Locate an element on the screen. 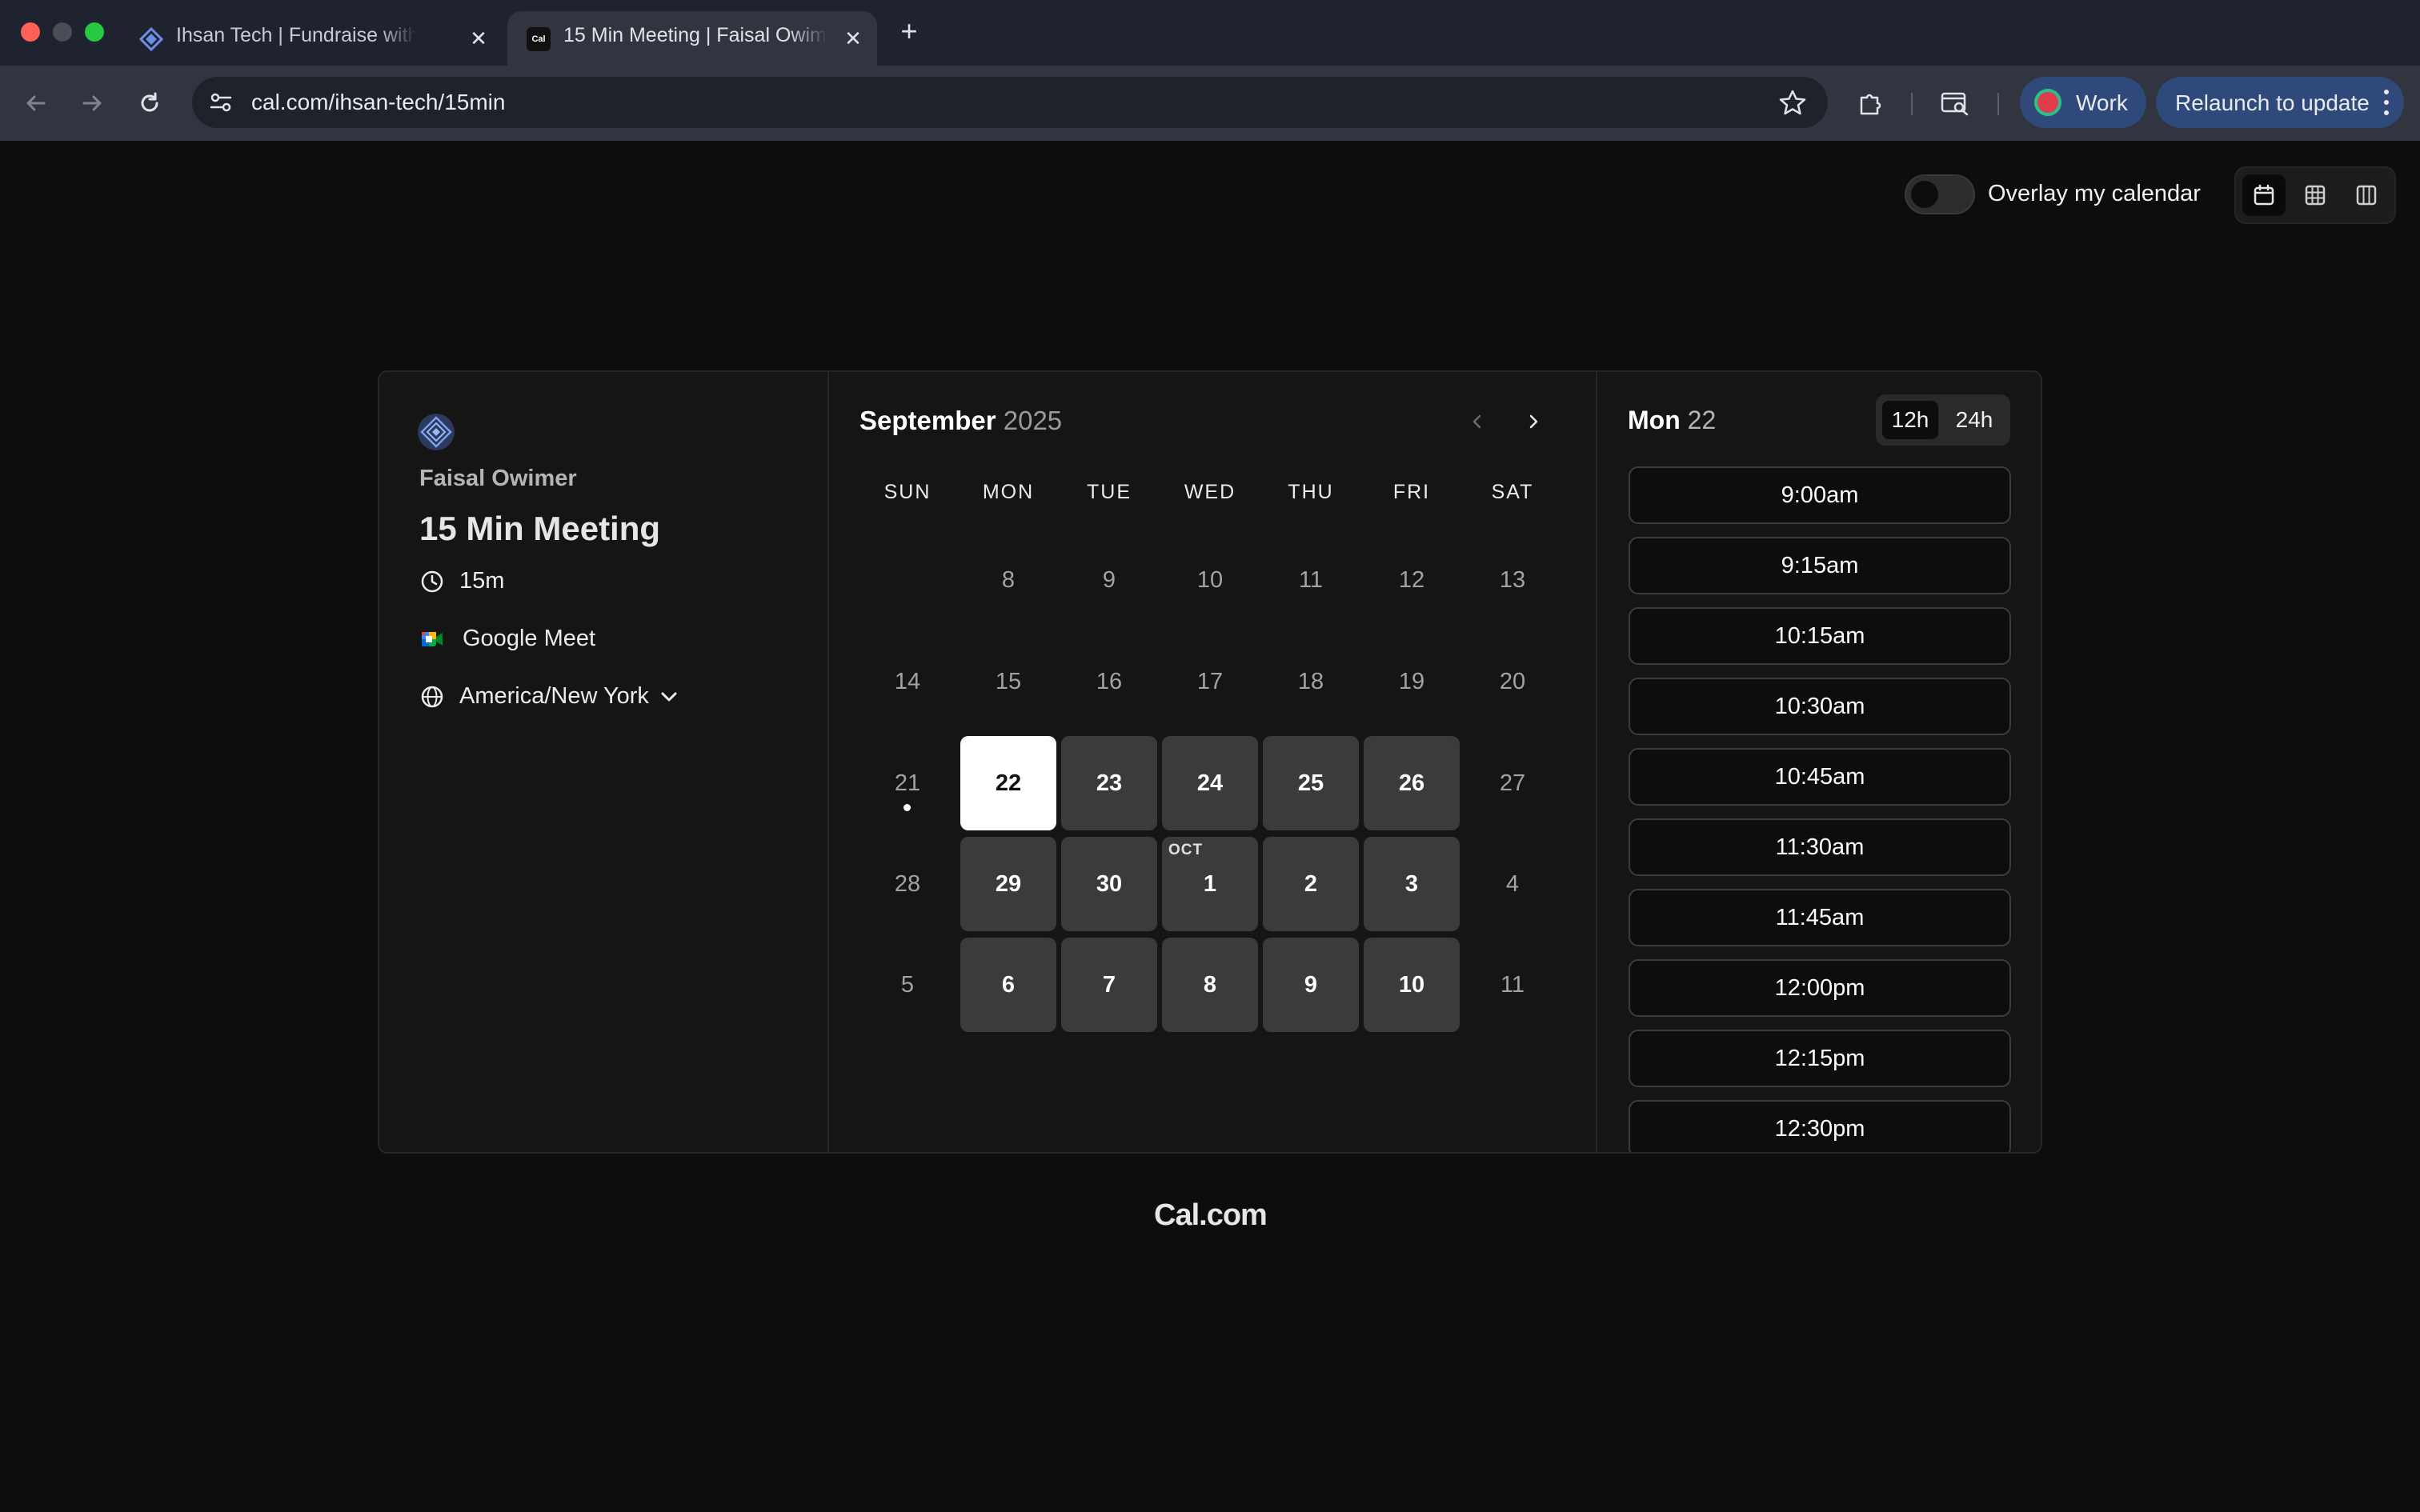  year: 2025 is located at coordinates (1033, 420).